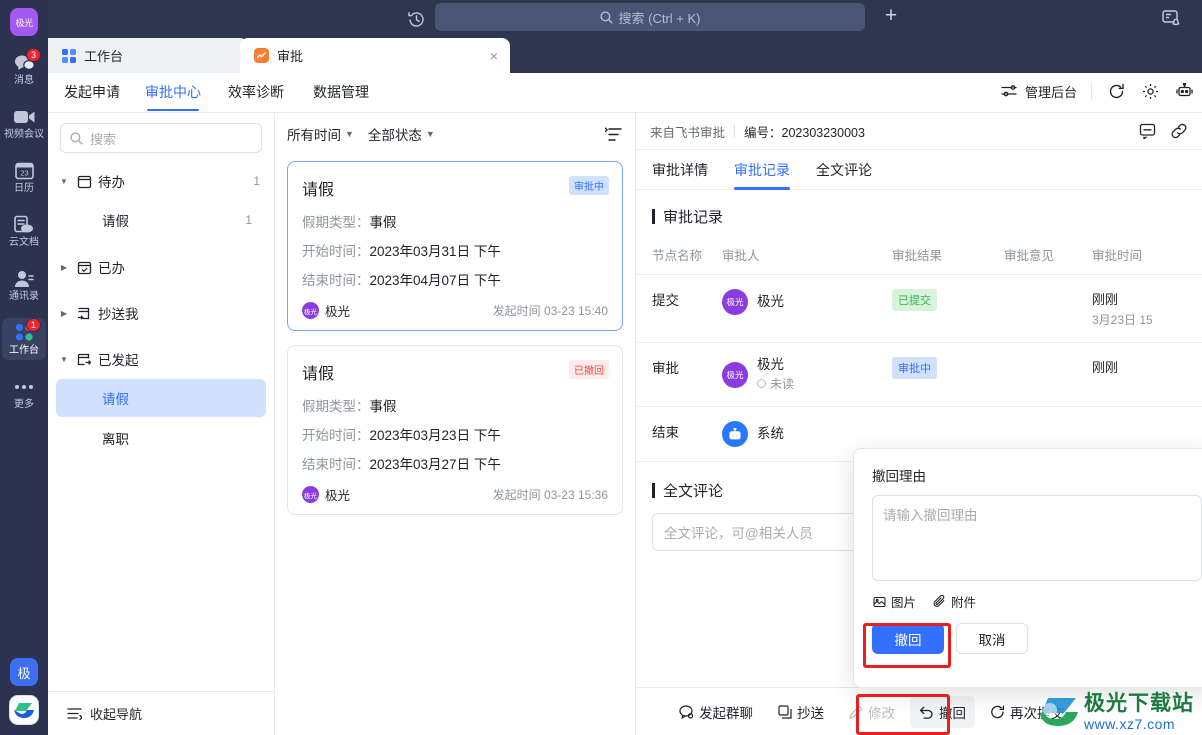 Image resolution: width=1202 pixels, height=735 pixels. I want to click on tree-node-done: 已办, so click(161, 267).